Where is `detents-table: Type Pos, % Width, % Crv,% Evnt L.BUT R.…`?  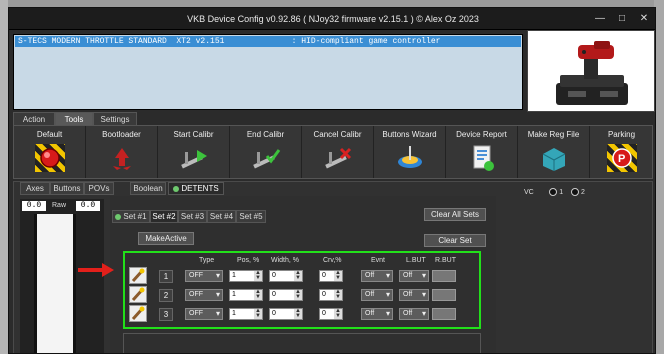
detents-table: Type Pos, % Width, % Crv,% Evnt L.BUT R.… is located at coordinates (302, 290).